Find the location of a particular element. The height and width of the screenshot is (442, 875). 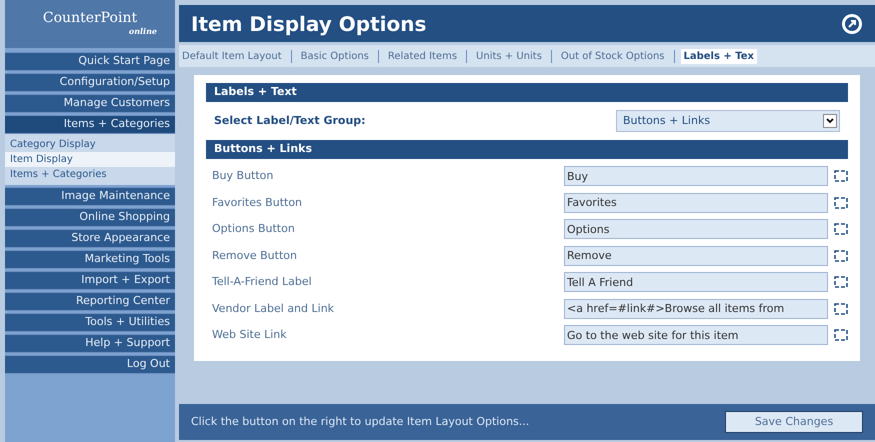

section-header: Buttons + Links is located at coordinates (527, 149).